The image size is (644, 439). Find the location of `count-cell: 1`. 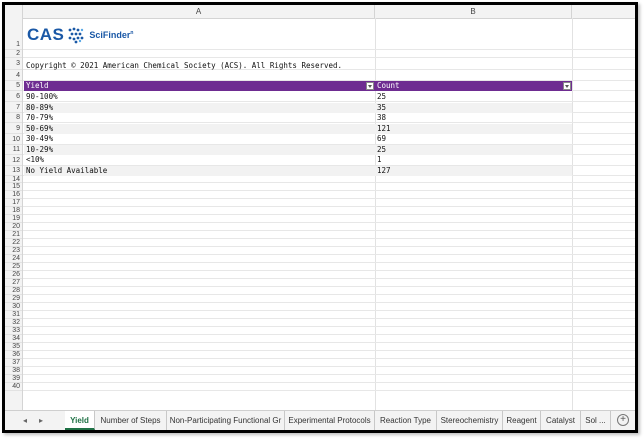

count-cell: 1 is located at coordinates (378, 160).